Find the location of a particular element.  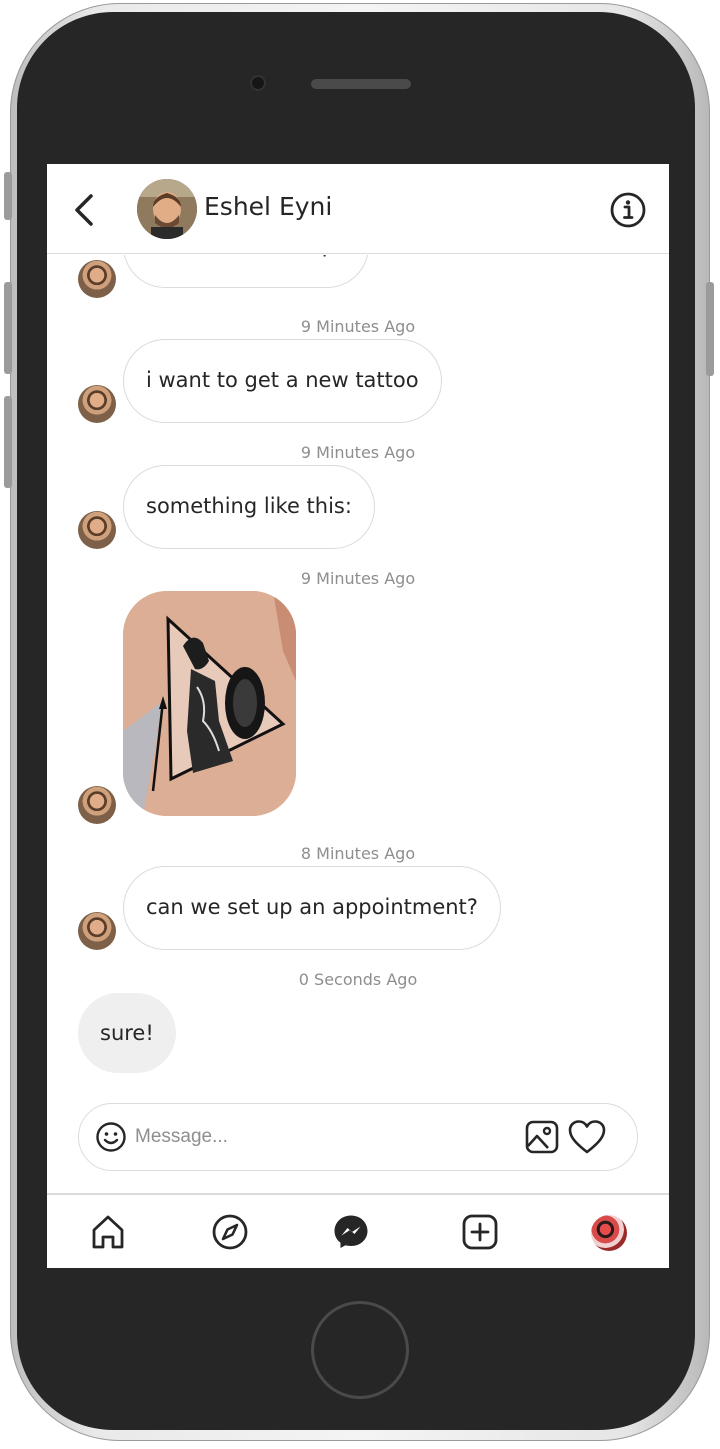

earpiece-speaker is located at coordinates (361, 84).